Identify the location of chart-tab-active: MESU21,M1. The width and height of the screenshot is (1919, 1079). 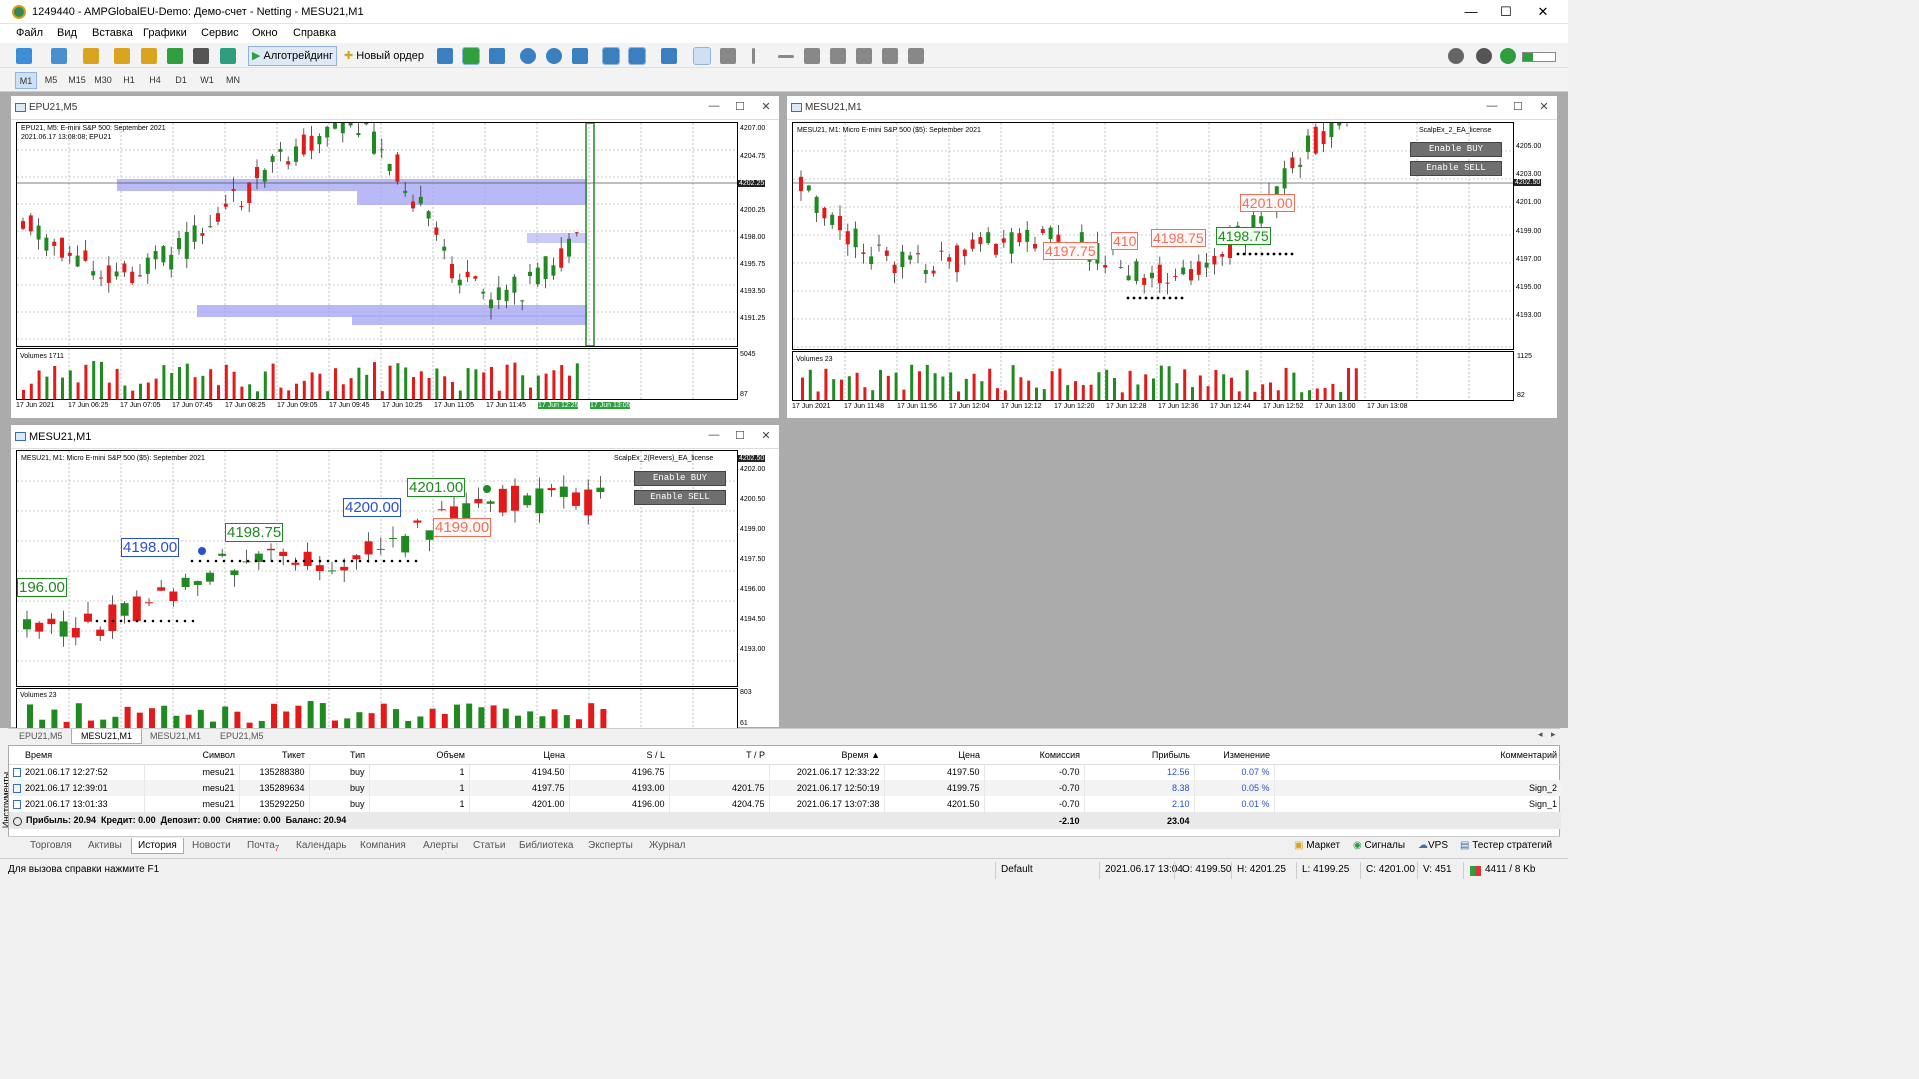
(107, 736).